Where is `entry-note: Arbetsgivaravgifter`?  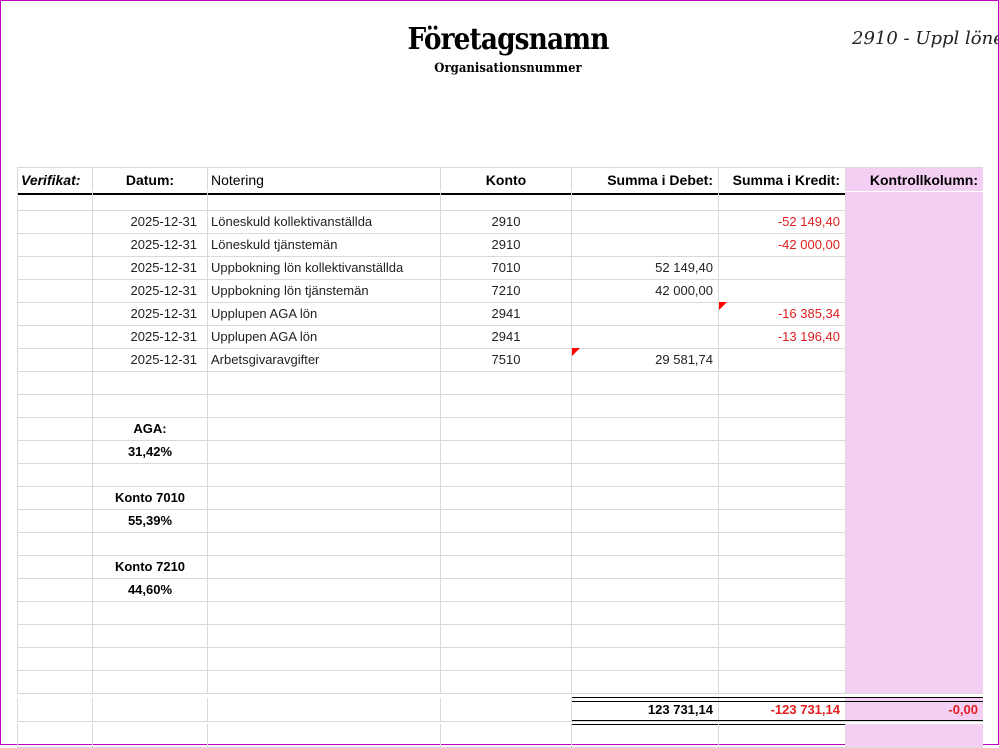 entry-note: Arbetsgivaravgifter is located at coordinates (324, 359).